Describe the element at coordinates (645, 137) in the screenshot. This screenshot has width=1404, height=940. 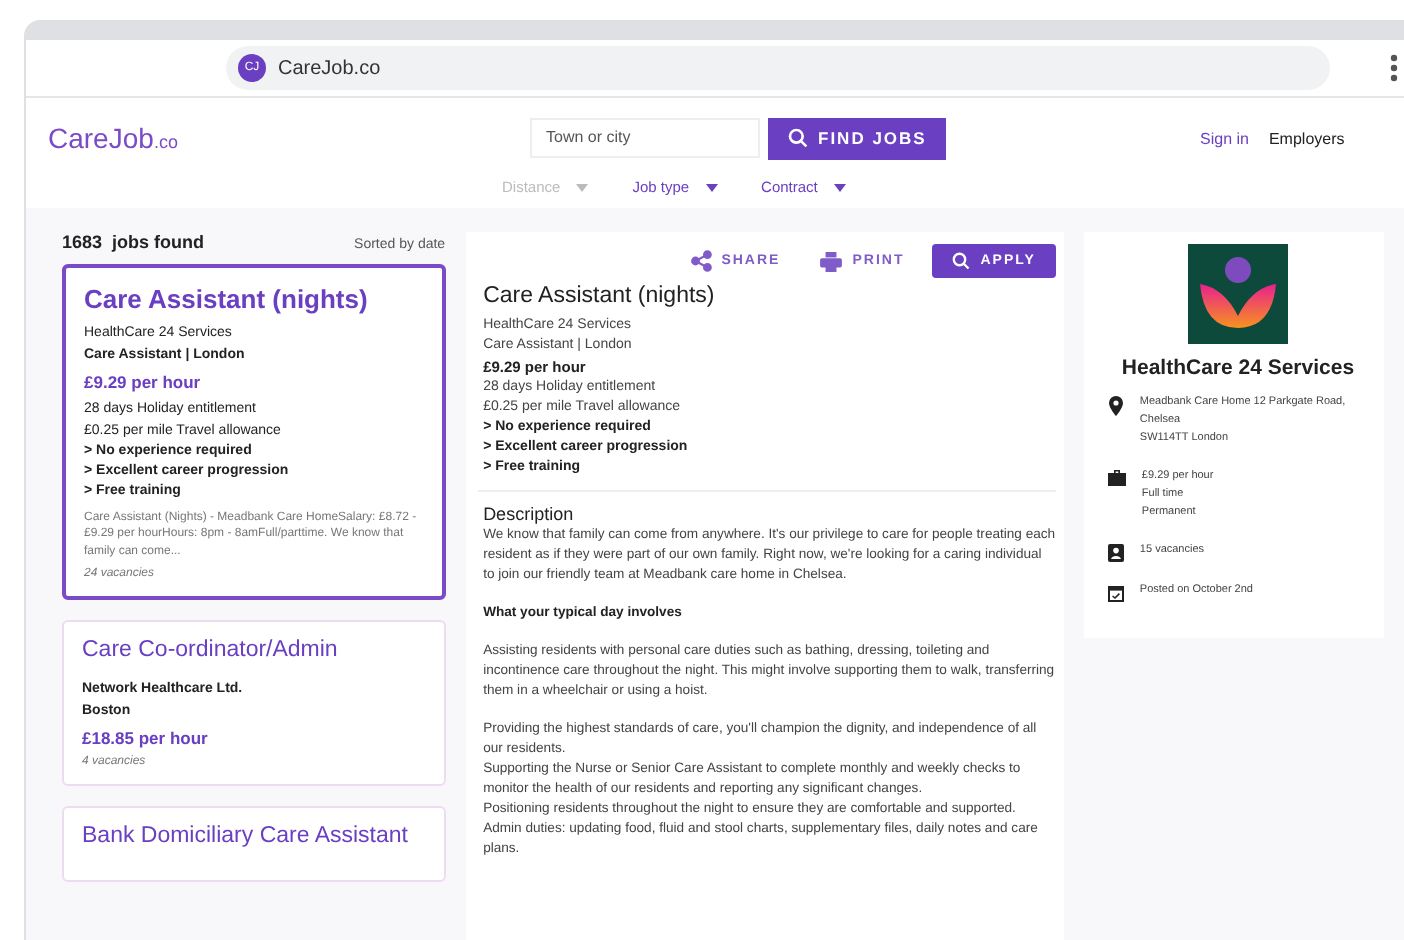
I see `location-search-field: Town or city` at that location.